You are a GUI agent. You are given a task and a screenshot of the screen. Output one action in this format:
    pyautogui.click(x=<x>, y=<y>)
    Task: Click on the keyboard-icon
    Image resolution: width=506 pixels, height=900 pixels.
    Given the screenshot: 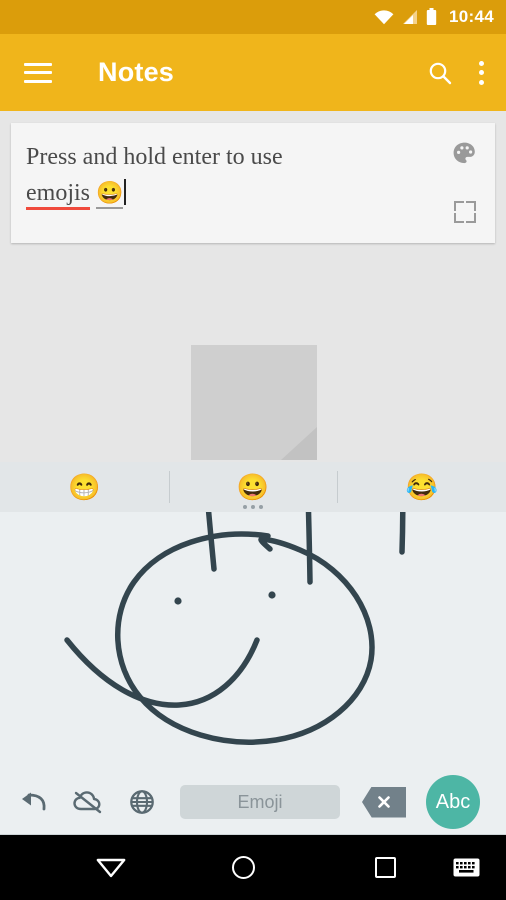 What is the action you would take?
    pyautogui.click(x=466, y=867)
    